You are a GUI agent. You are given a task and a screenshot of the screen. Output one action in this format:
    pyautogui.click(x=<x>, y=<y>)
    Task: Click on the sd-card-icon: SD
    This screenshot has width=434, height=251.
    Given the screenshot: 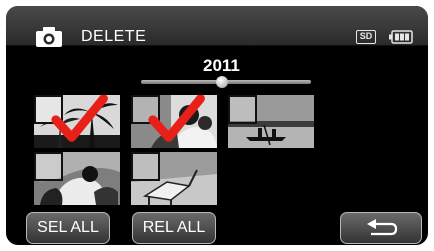 What is the action you would take?
    pyautogui.click(x=366, y=37)
    